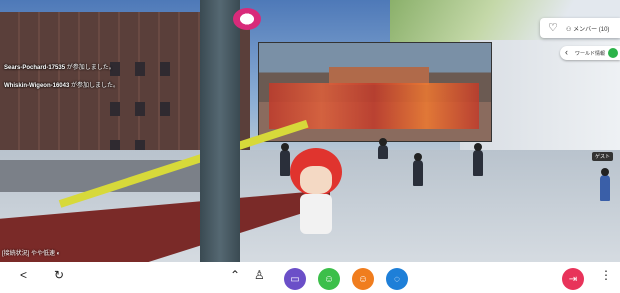 The height and width of the screenshot is (293, 620). What do you see at coordinates (553, 27) in the screenshot?
I see `heart-icon: ♡` at bounding box center [553, 27].